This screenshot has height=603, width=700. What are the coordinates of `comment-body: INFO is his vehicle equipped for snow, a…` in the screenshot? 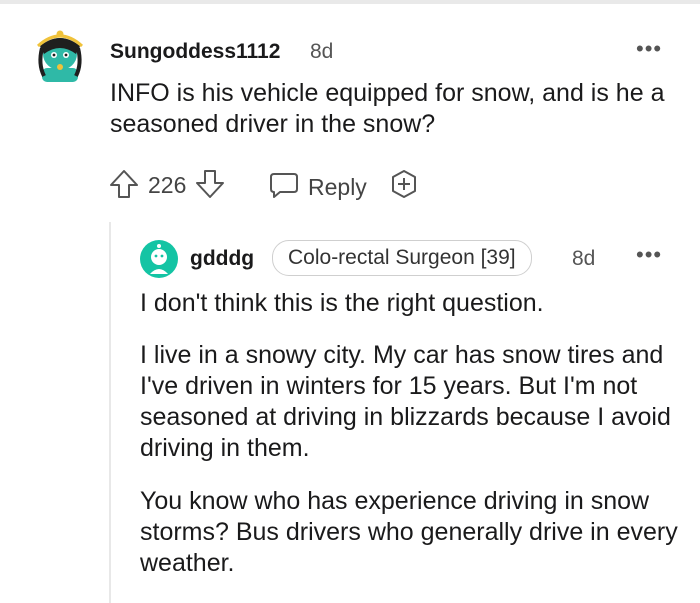 It's located at (387, 108).